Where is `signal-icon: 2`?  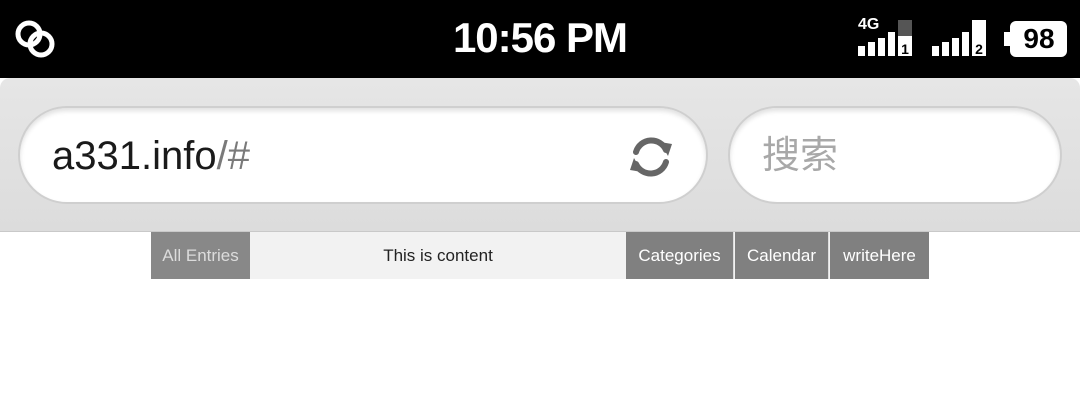 signal-icon: 2 is located at coordinates (959, 38).